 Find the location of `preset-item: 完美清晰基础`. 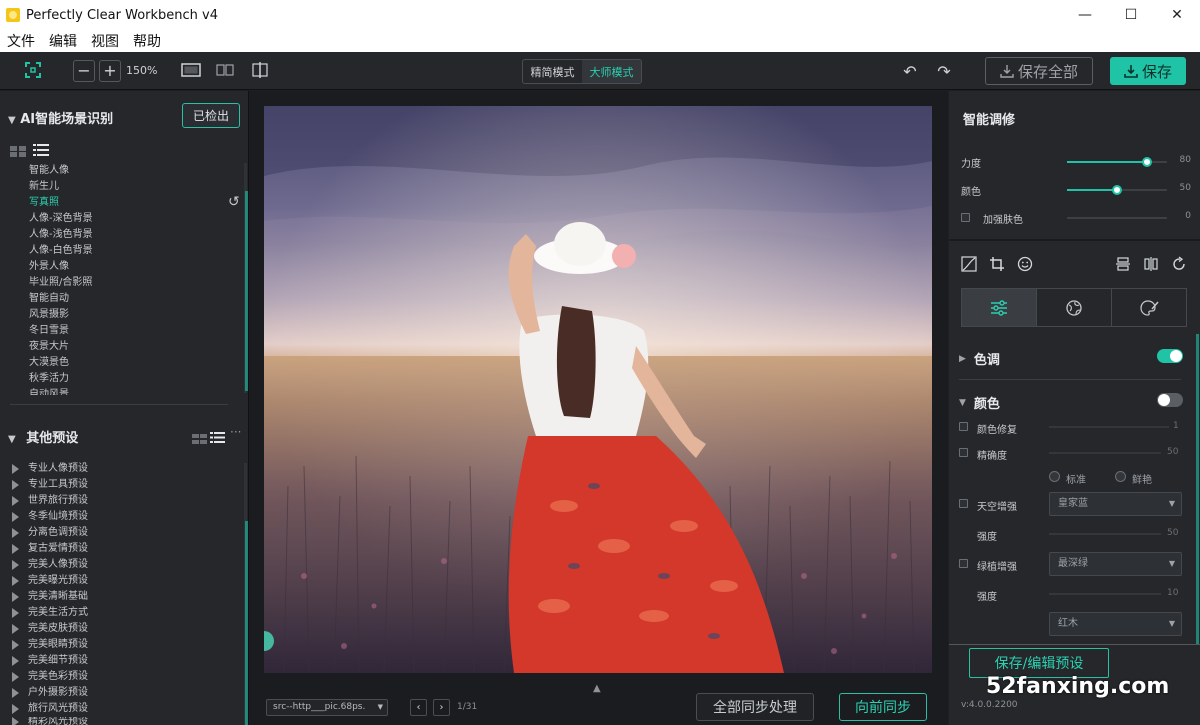

preset-item: 完美清晰基础 is located at coordinates (50, 597).